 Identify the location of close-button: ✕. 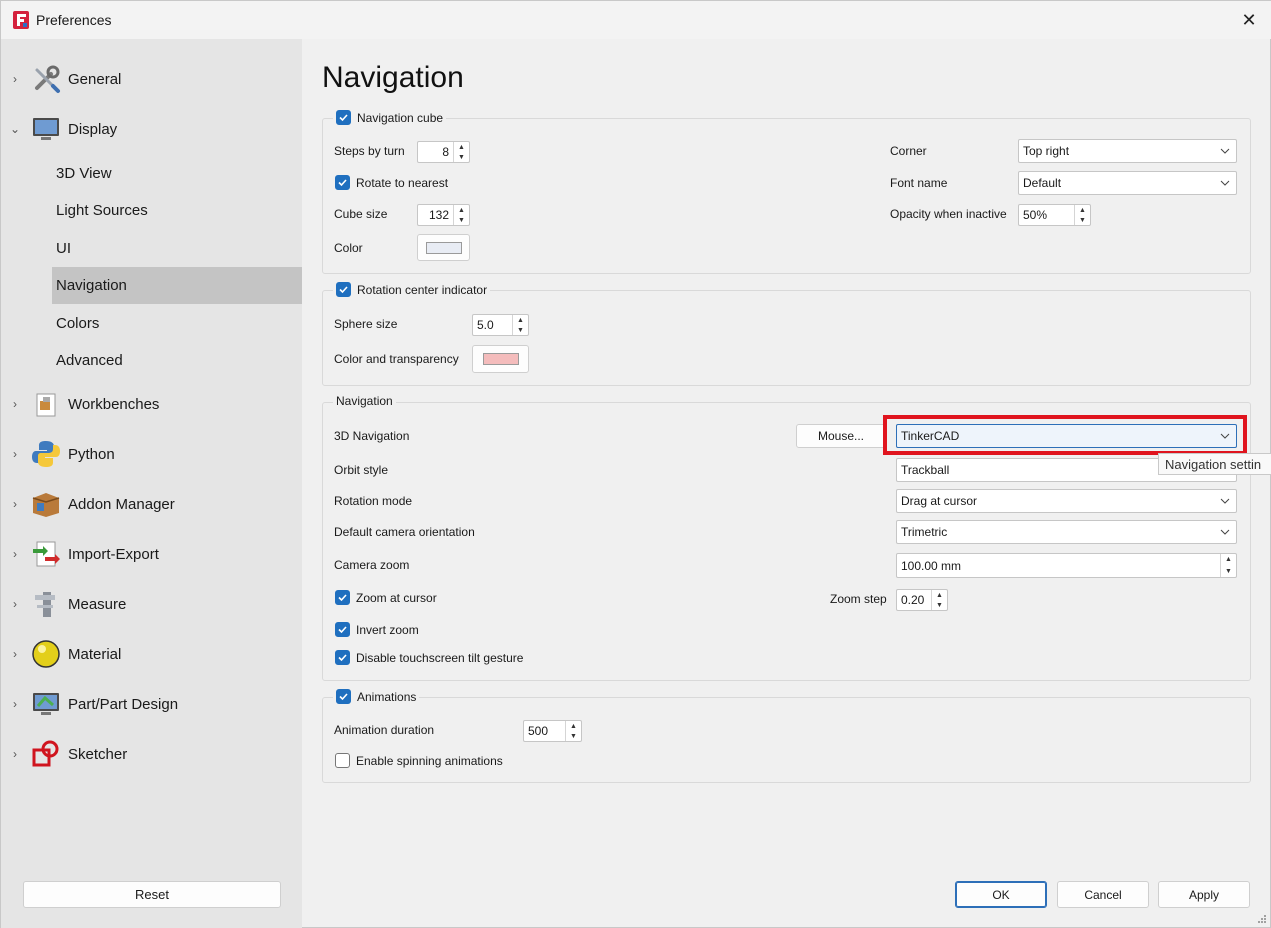
(1248, 20).